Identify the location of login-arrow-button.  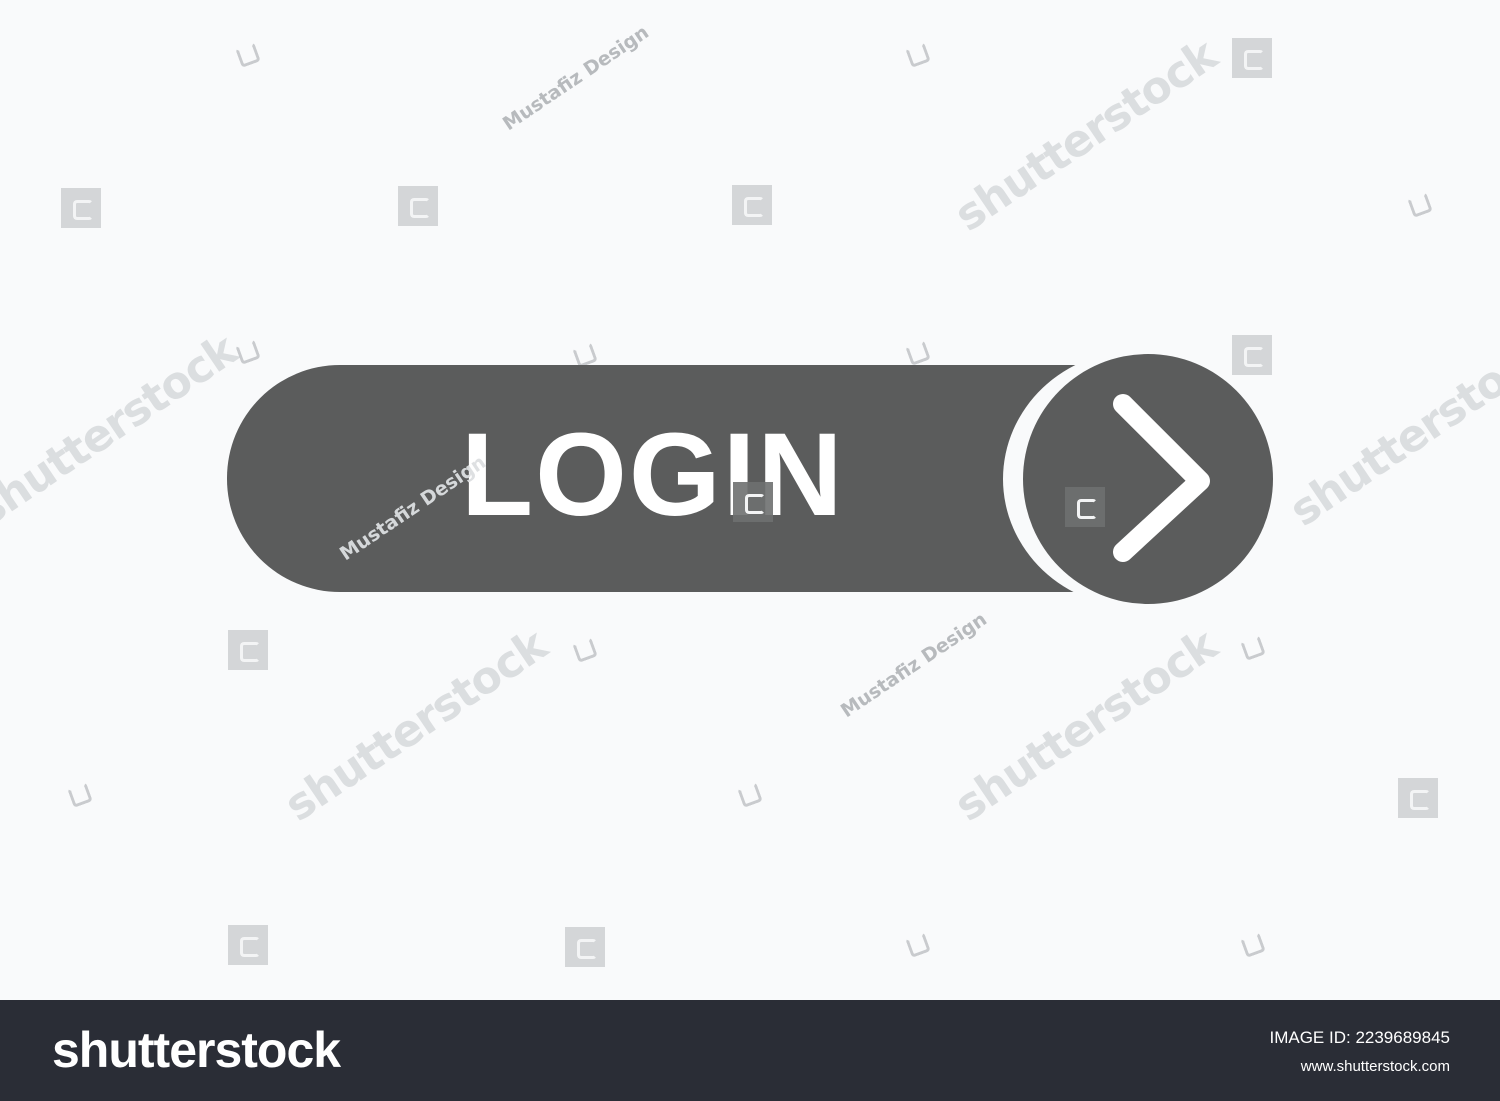
(1148, 479).